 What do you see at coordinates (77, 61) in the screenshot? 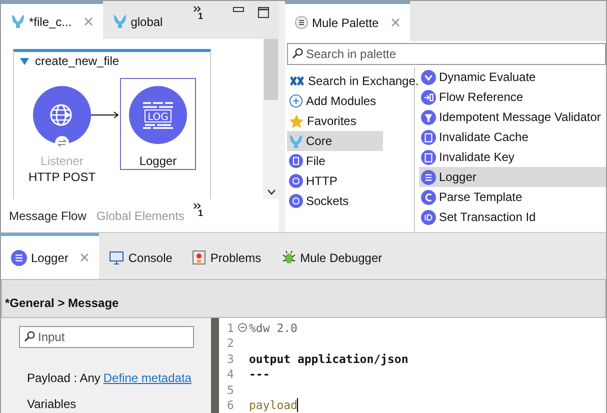
I see `flow-name: create_new_file` at bounding box center [77, 61].